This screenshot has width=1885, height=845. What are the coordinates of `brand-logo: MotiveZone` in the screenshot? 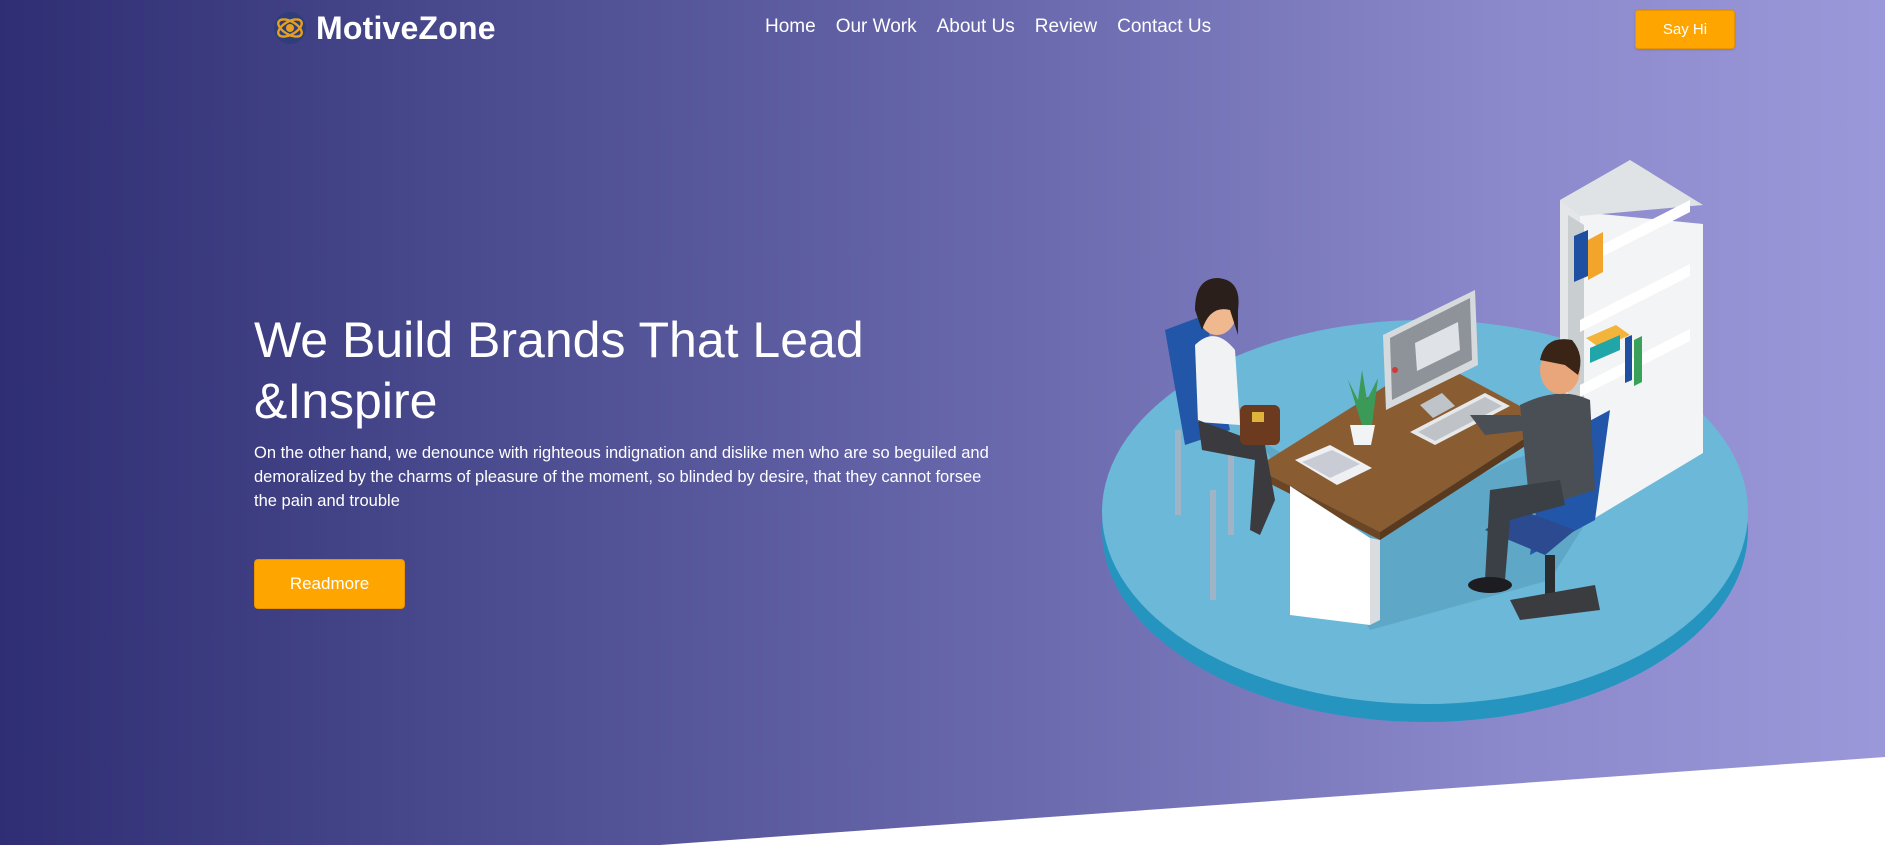 It's located at (384, 28).